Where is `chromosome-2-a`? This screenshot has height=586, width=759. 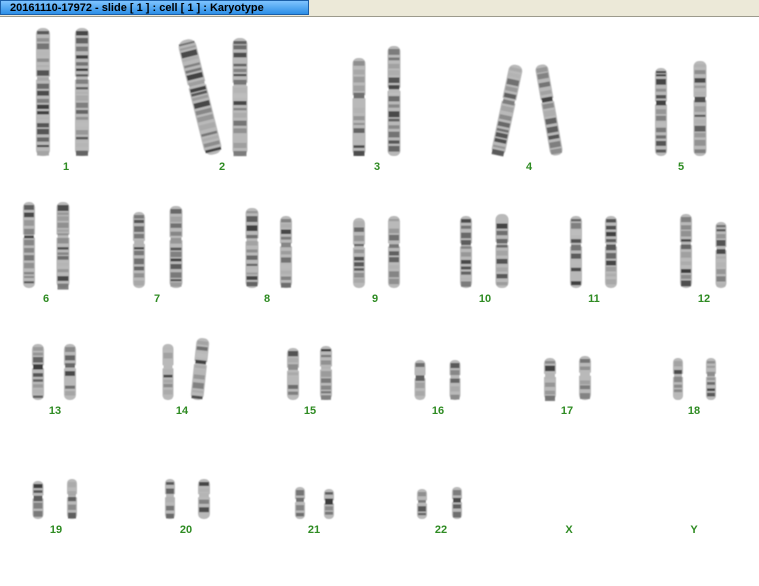
chromosome-2-a is located at coordinates (200, 96).